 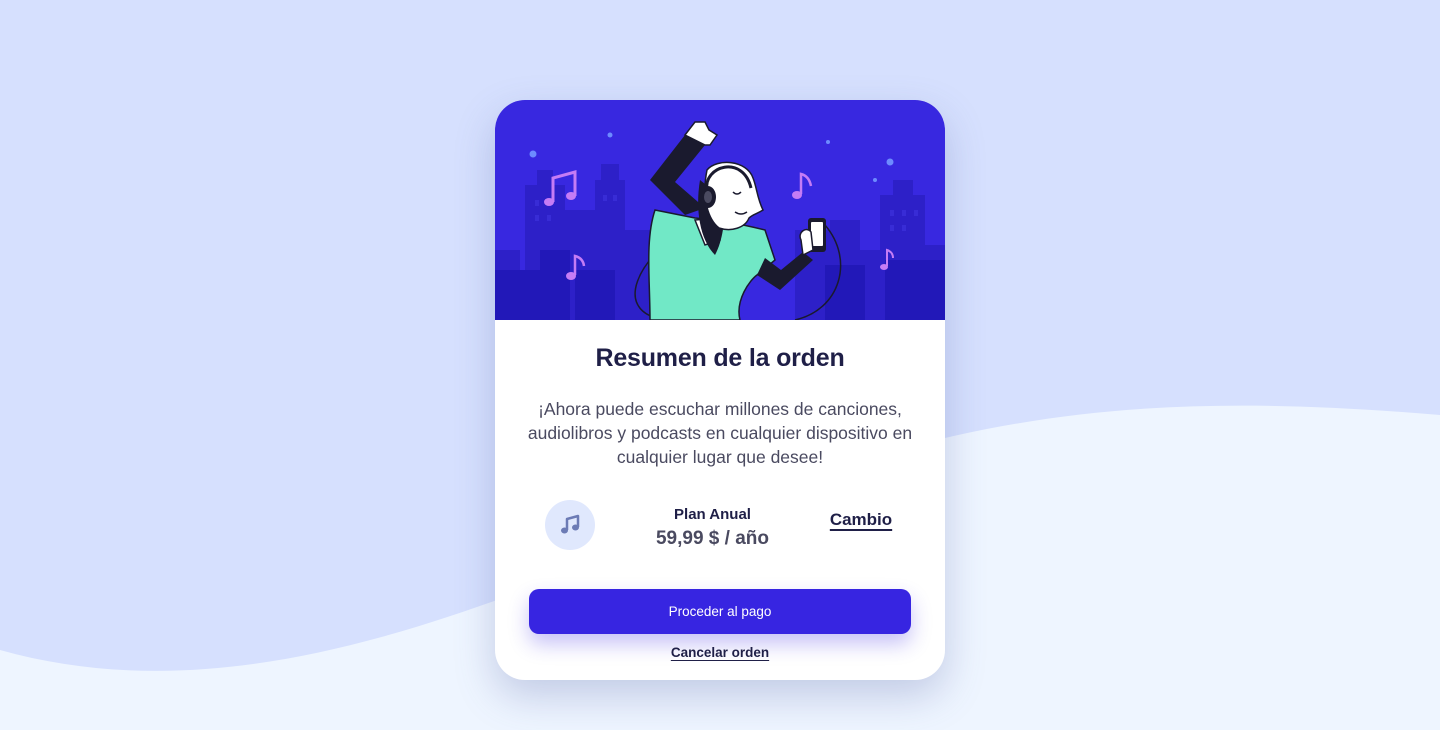 What do you see at coordinates (712, 538) in the screenshot?
I see `plan-price: 59,99 $ / año` at bounding box center [712, 538].